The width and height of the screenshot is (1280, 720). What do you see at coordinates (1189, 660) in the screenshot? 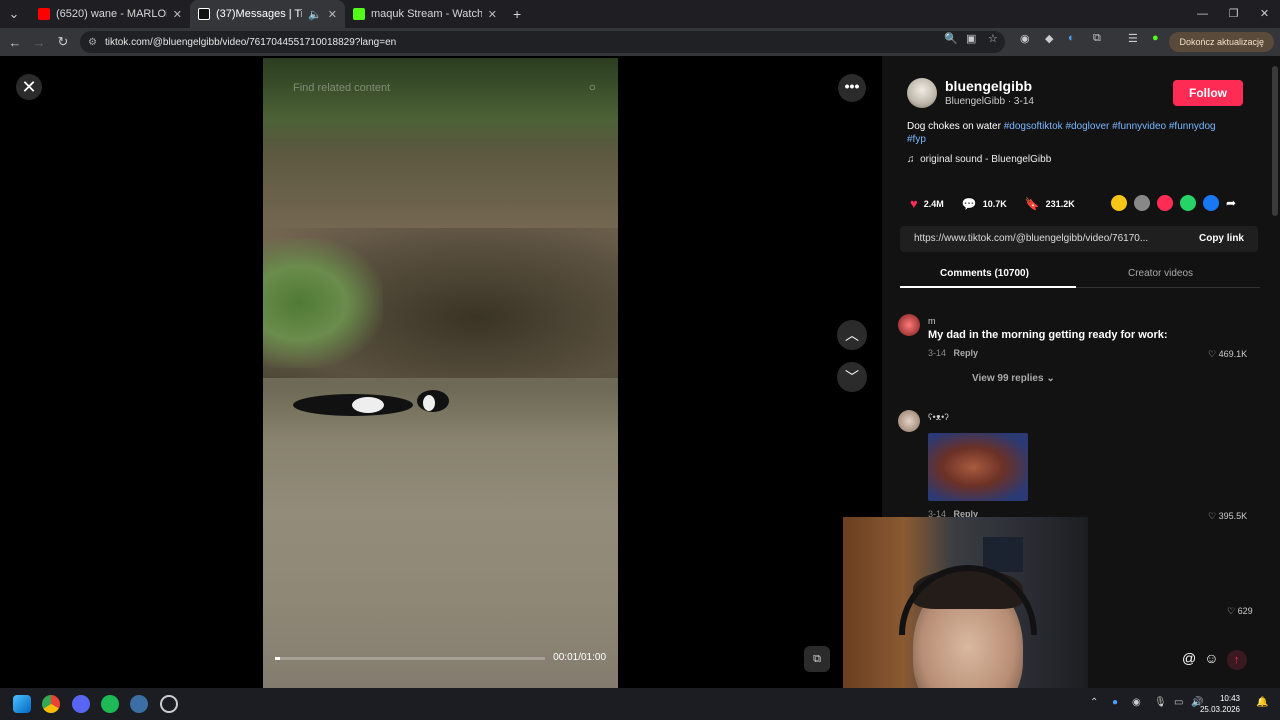
I see `mention-icon: @` at bounding box center [1189, 660].